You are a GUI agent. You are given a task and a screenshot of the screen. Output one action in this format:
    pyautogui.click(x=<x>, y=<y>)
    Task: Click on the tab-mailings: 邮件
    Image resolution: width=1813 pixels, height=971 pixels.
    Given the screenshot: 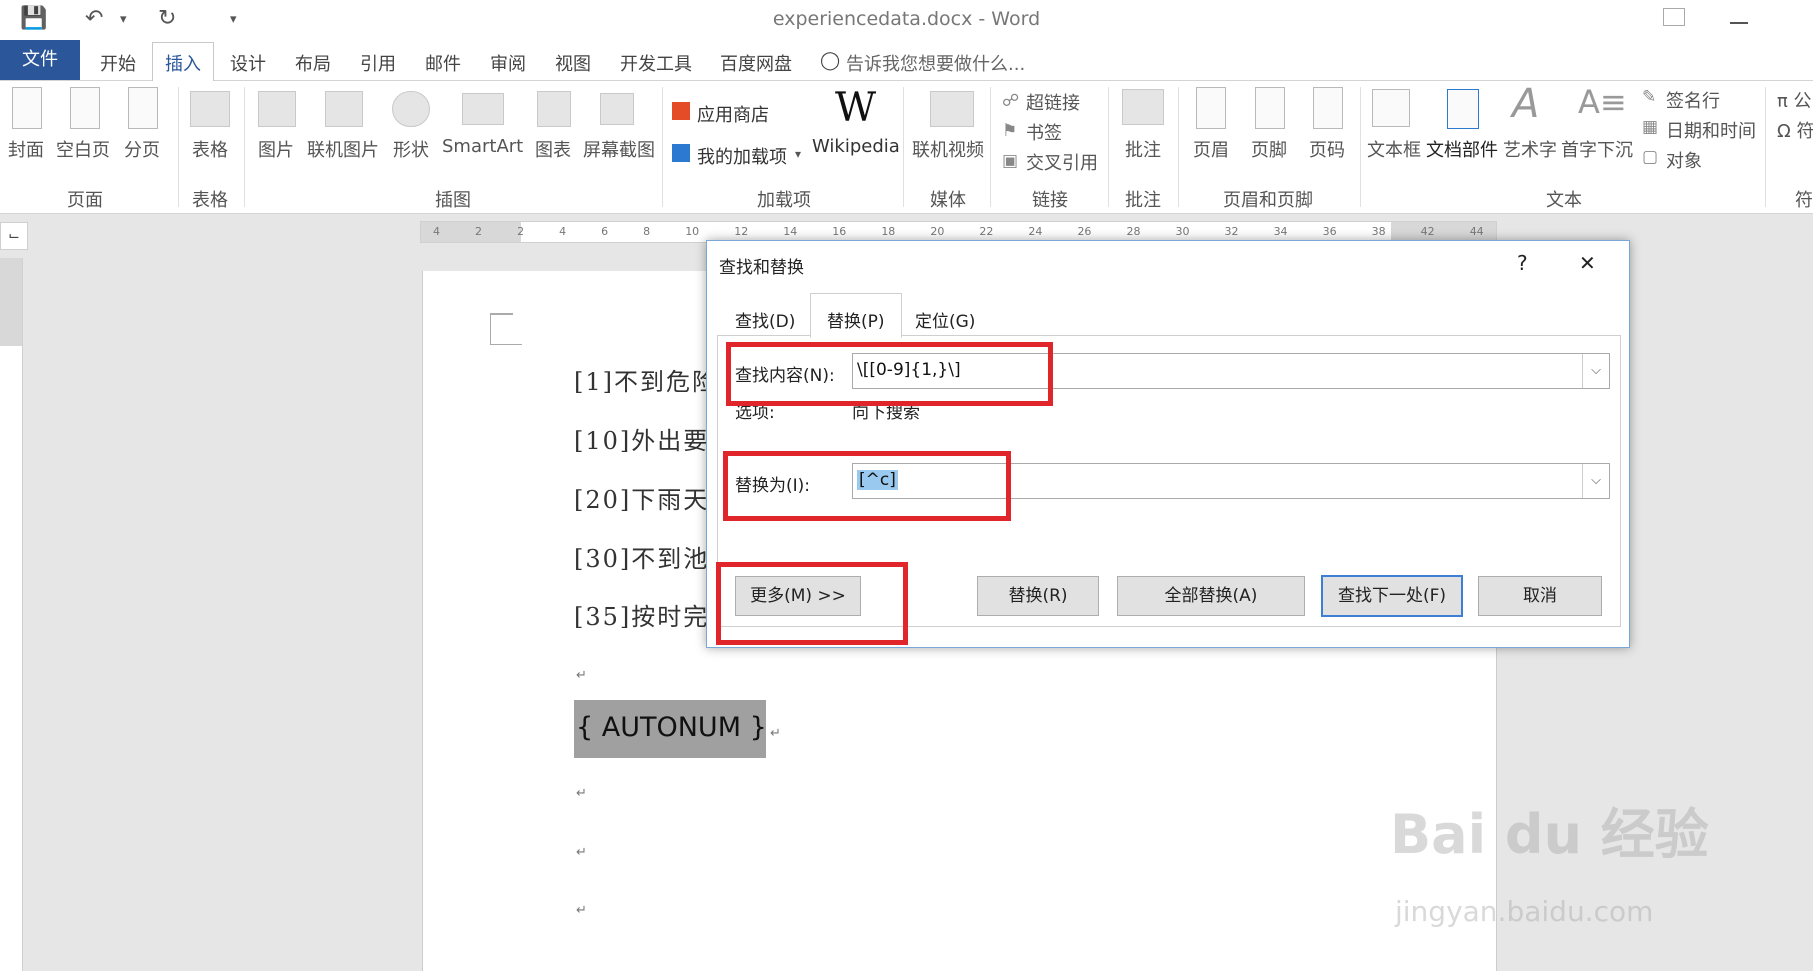 What is the action you would take?
    pyautogui.click(x=443, y=63)
    